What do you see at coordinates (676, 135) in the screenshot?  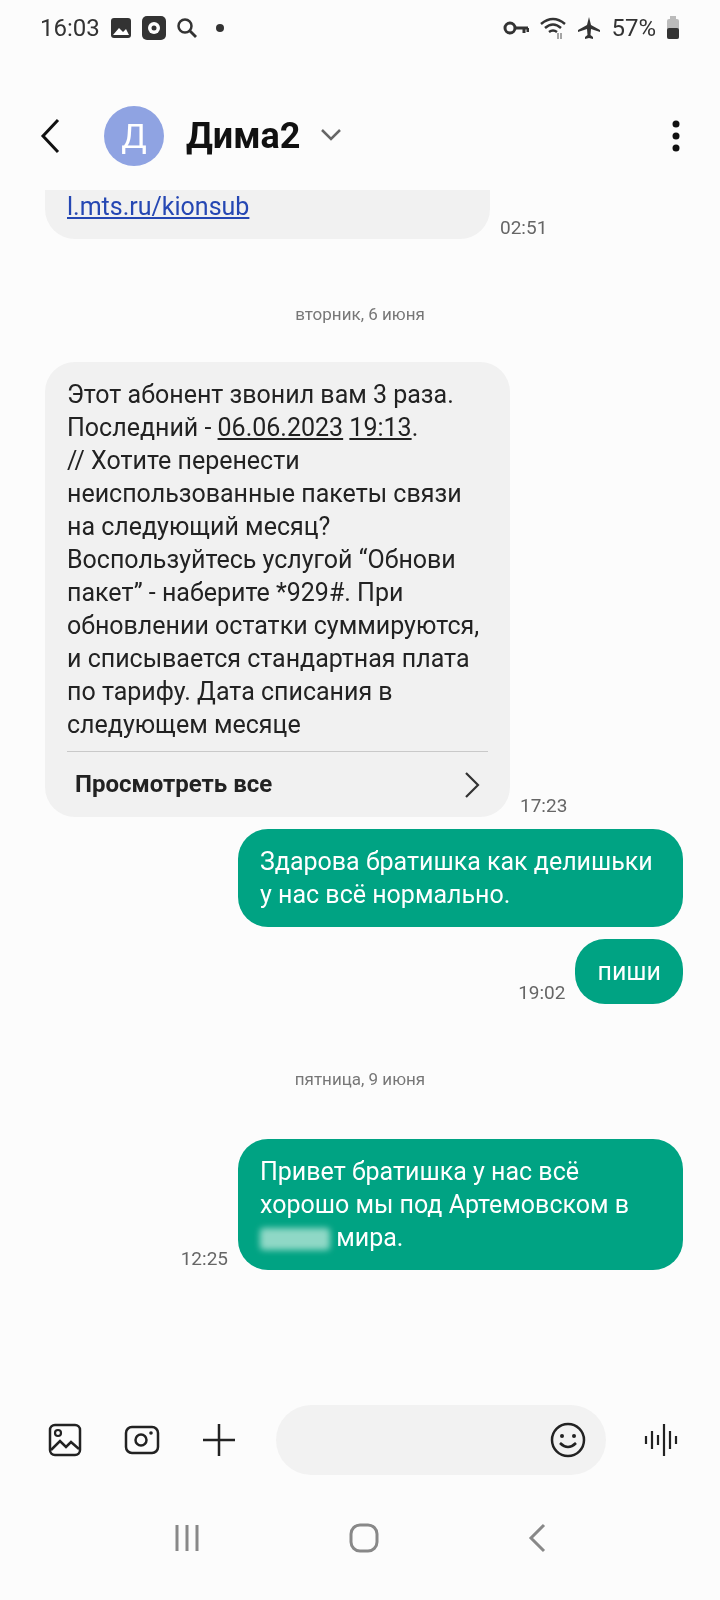 I see `more-icon` at bounding box center [676, 135].